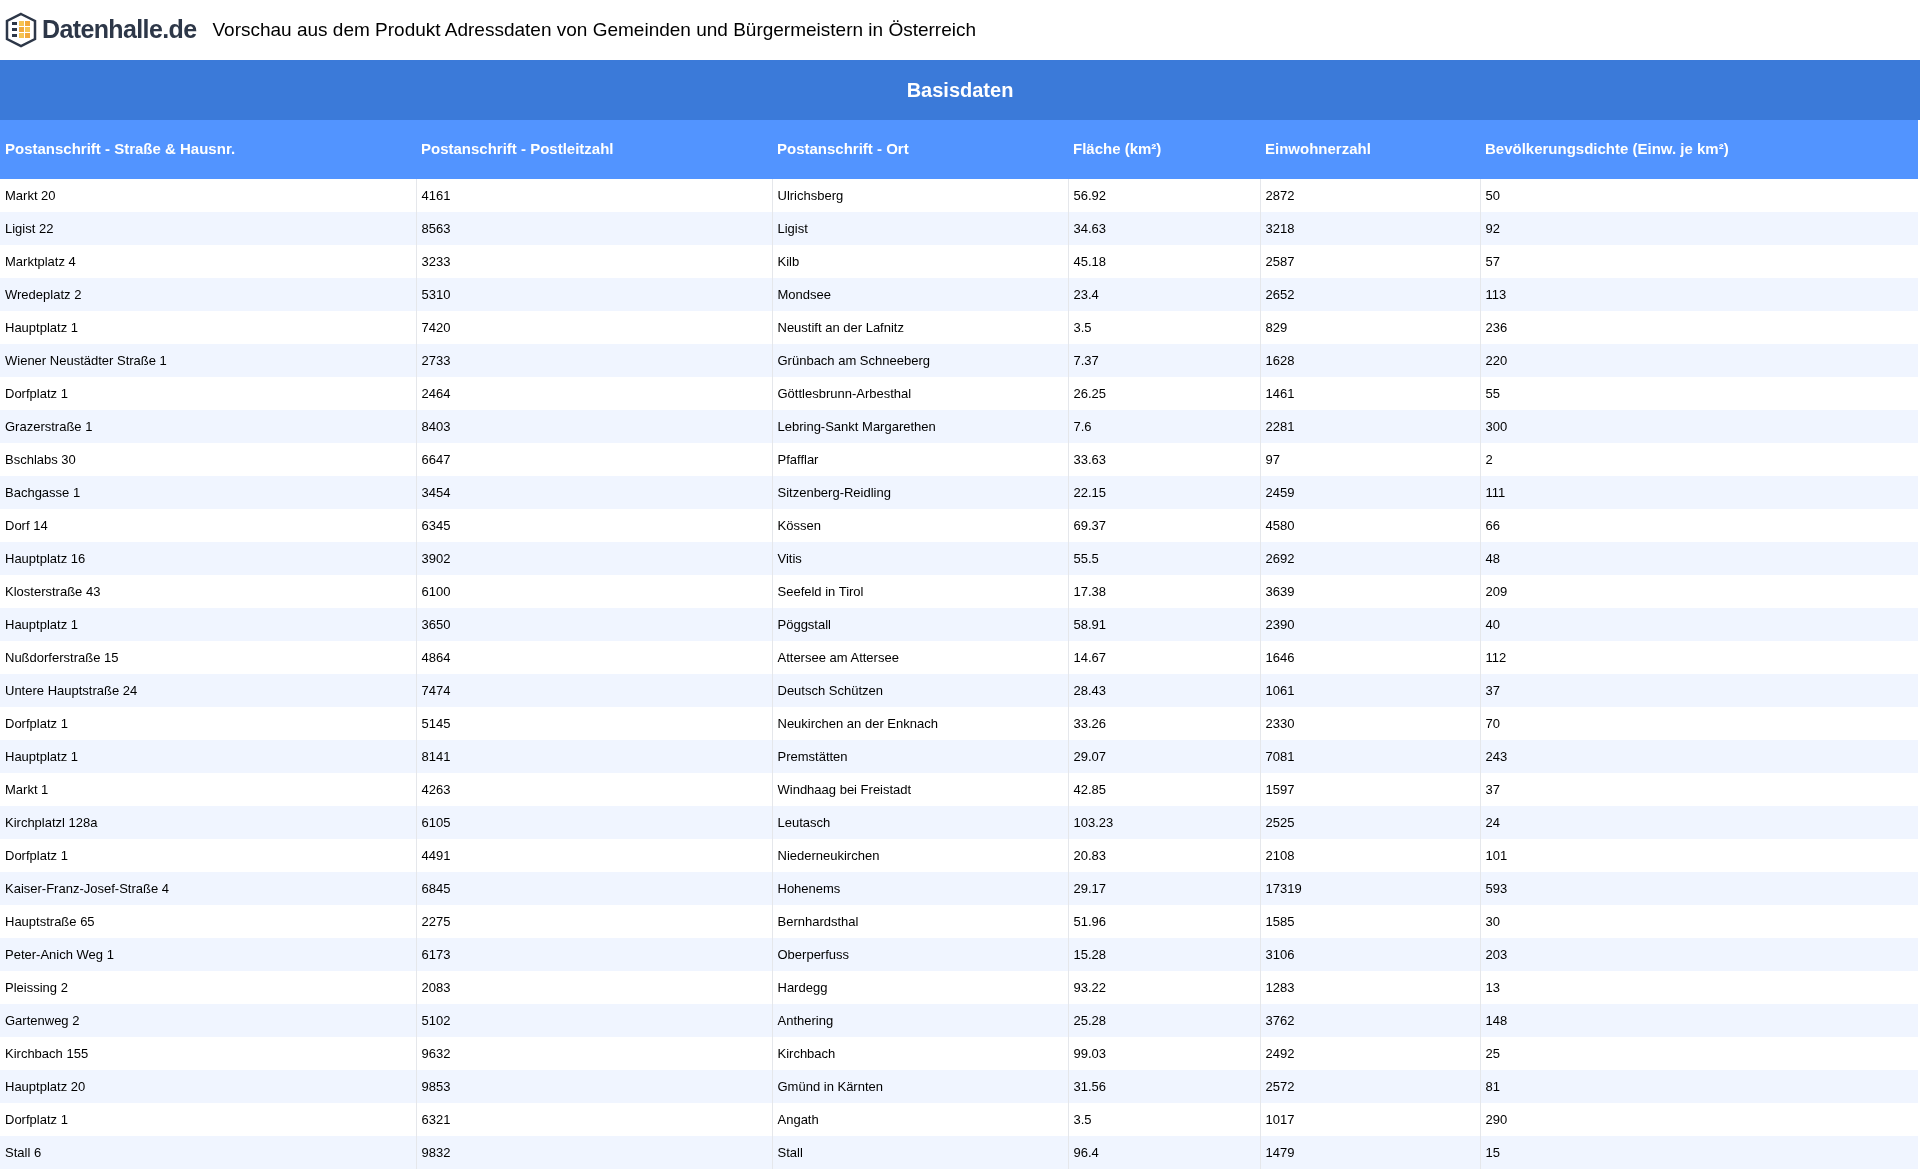 The image size is (1920, 1170). What do you see at coordinates (208, 822) in the screenshot?
I see `table-cell: Kirchplatzl 128a` at bounding box center [208, 822].